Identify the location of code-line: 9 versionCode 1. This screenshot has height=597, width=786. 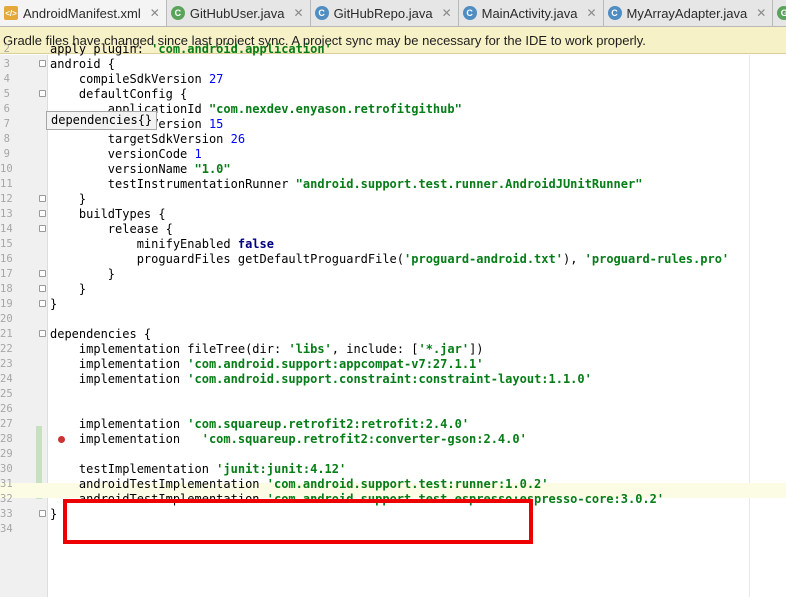
(393, 154).